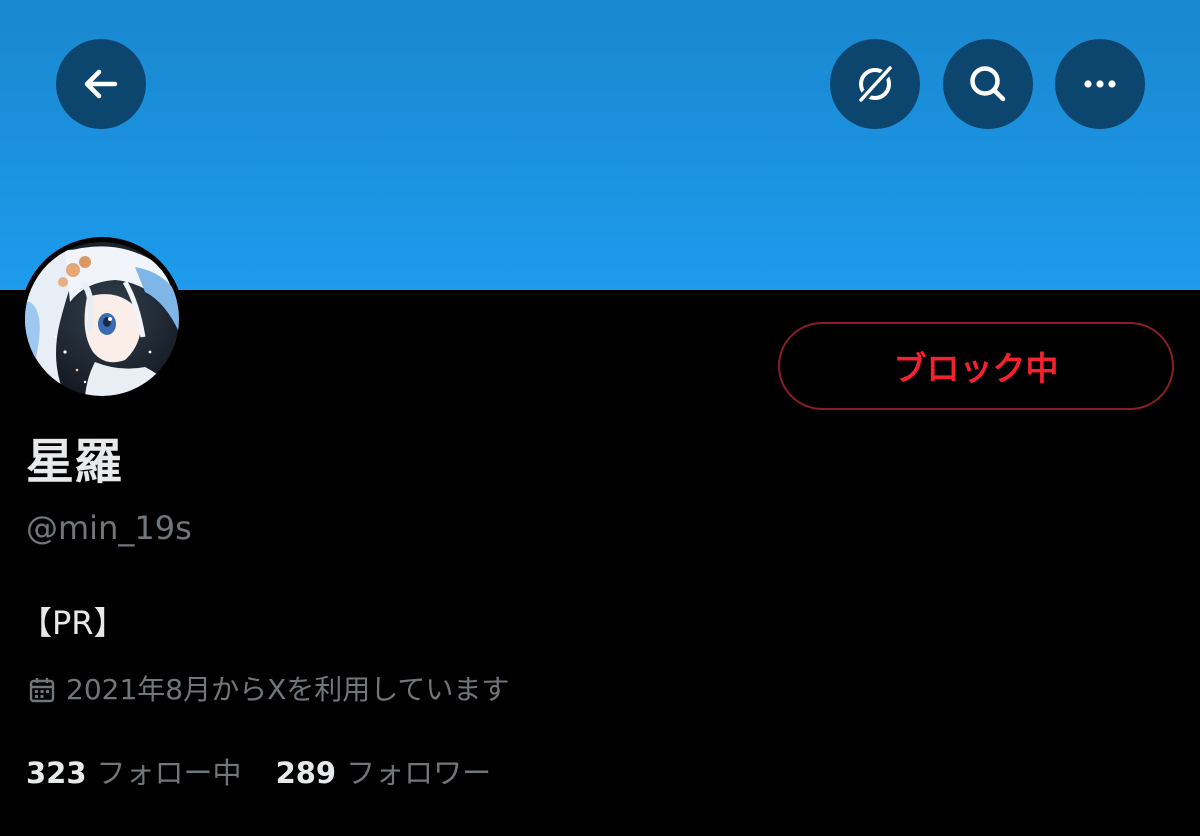 The height and width of the screenshot is (836, 1200). I want to click on grok-icon, so click(876, 84).